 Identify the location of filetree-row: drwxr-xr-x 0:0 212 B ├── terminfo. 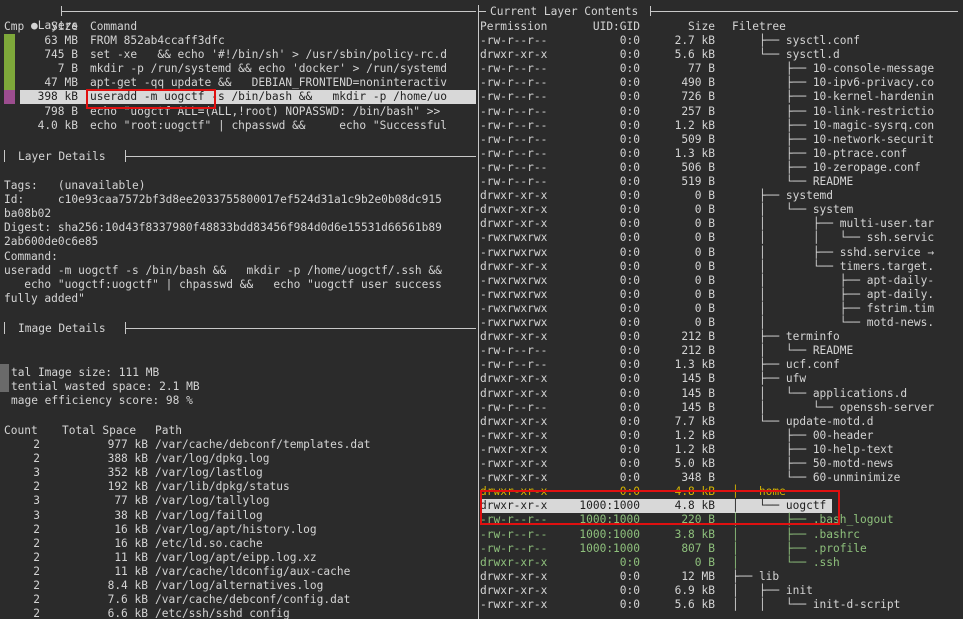
(721, 337).